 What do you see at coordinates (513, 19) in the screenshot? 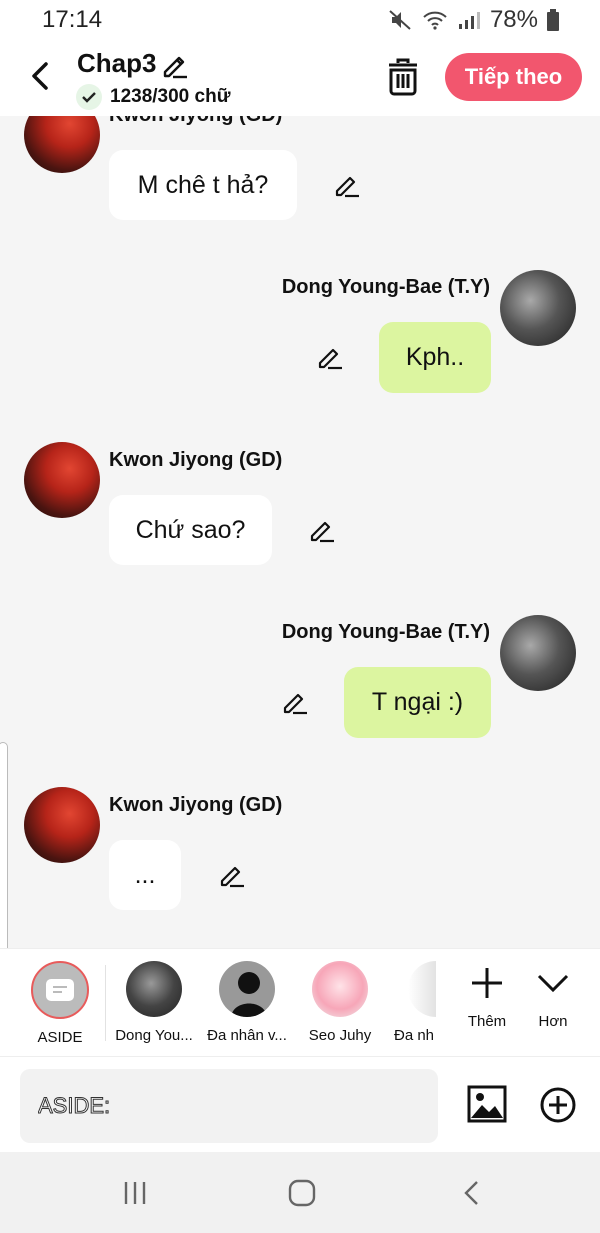
I see `battery-percent: 78%` at bounding box center [513, 19].